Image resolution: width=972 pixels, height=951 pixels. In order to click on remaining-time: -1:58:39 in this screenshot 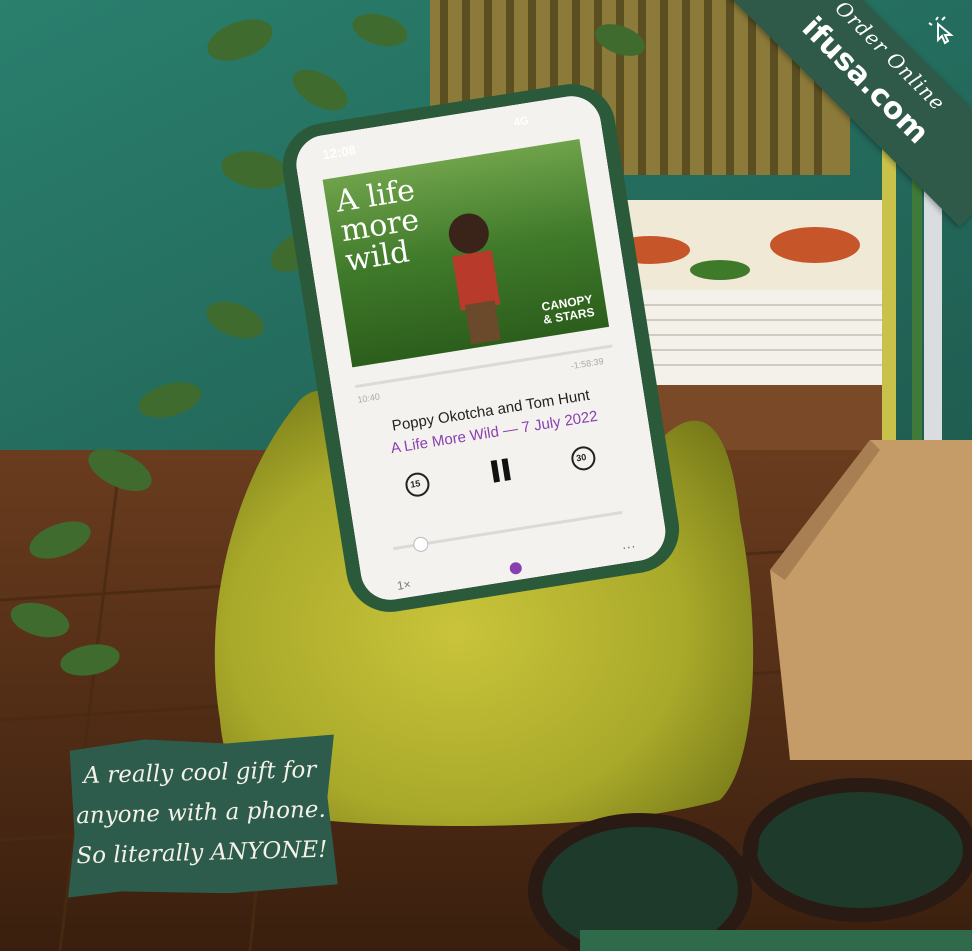, I will do `click(587, 364)`.